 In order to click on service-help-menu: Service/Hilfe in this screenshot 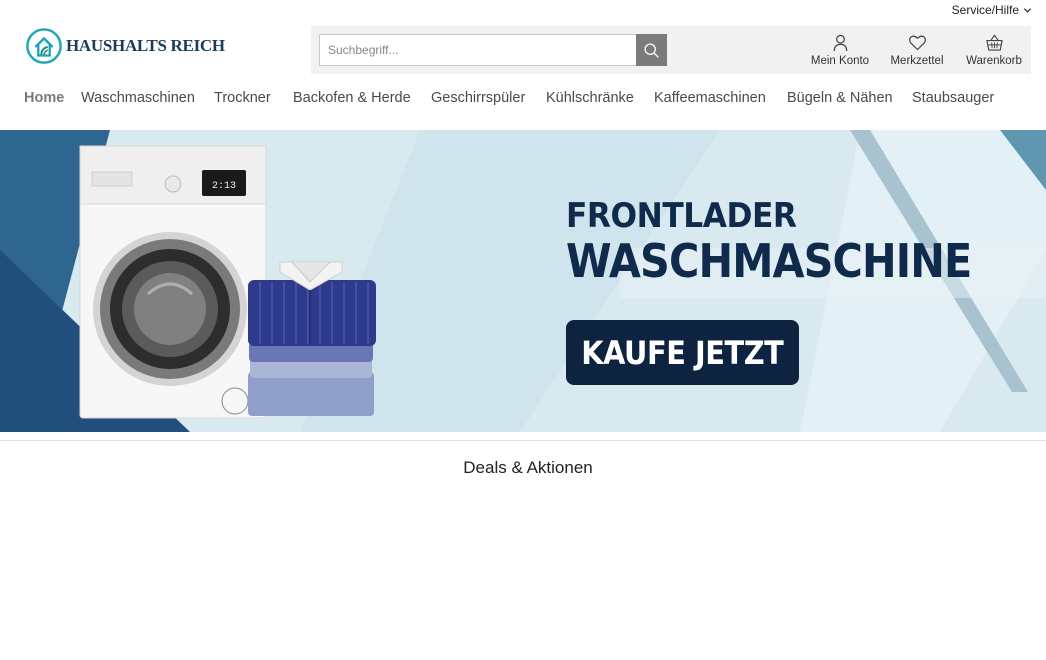, I will do `click(992, 10)`.